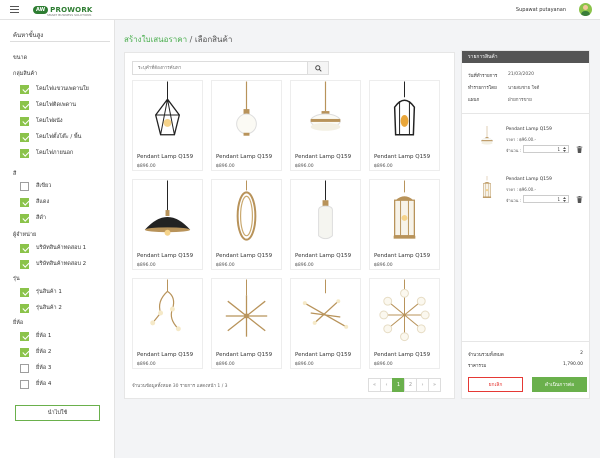 The height and width of the screenshot is (458, 600). Describe the element at coordinates (325, 210) in the screenshot. I see `glass-bottle-lamp-icon` at that location.